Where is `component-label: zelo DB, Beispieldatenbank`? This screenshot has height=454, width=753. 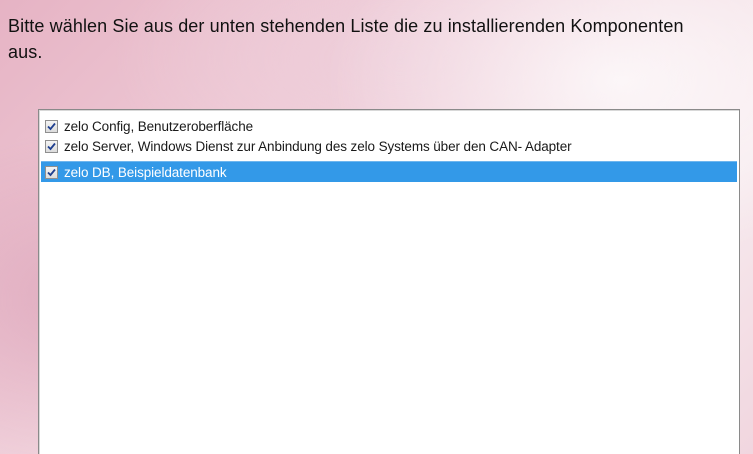 component-label: zelo DB, Beispieldatenbank is located at coordinates (145, 172).